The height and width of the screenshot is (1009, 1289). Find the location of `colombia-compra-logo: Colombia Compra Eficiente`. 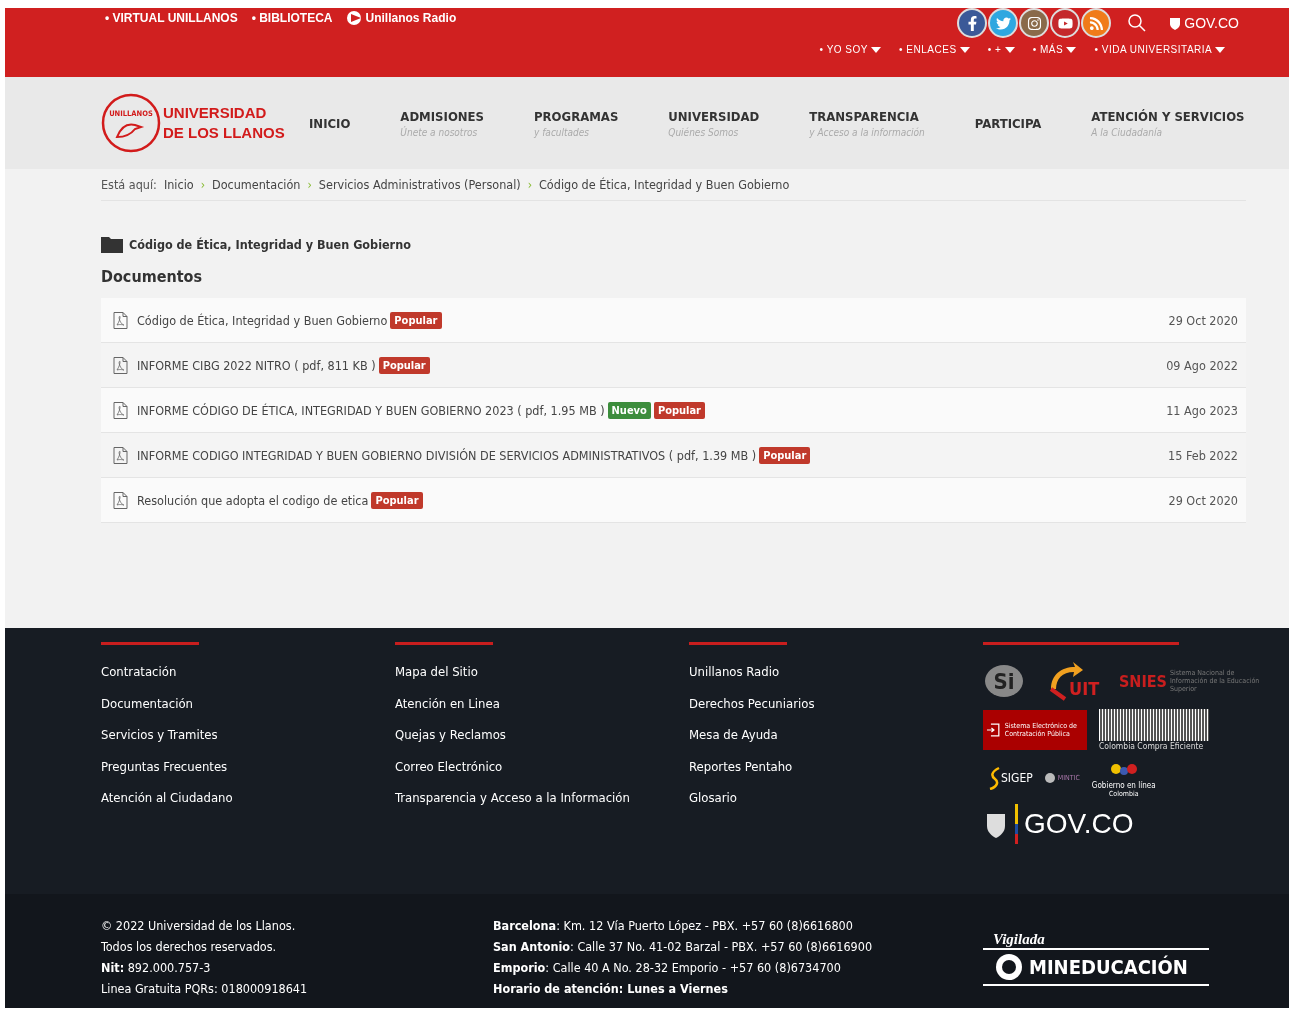

colombia-compra-logo: Colombia Compra Eficiente is located at coordinates (1154, 730).